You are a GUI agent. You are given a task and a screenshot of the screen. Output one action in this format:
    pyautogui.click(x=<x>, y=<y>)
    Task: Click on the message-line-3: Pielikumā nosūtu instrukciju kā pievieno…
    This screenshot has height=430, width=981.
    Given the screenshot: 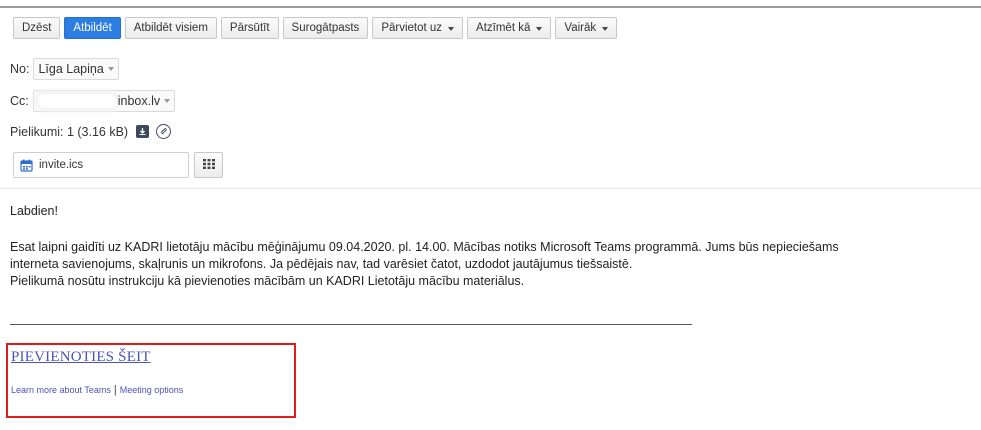 What is the action you would take?
    pyautogui.click(x=267, y=281)
    